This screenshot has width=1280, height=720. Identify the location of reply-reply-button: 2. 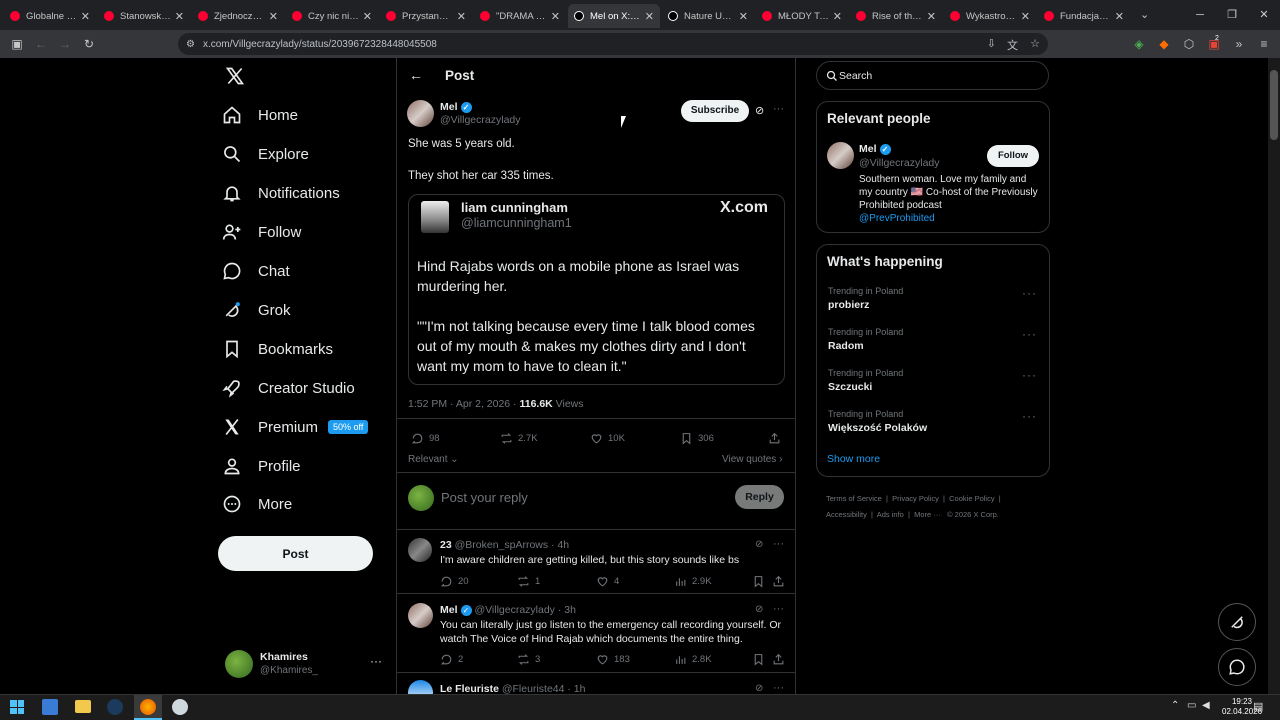
(451, 659).